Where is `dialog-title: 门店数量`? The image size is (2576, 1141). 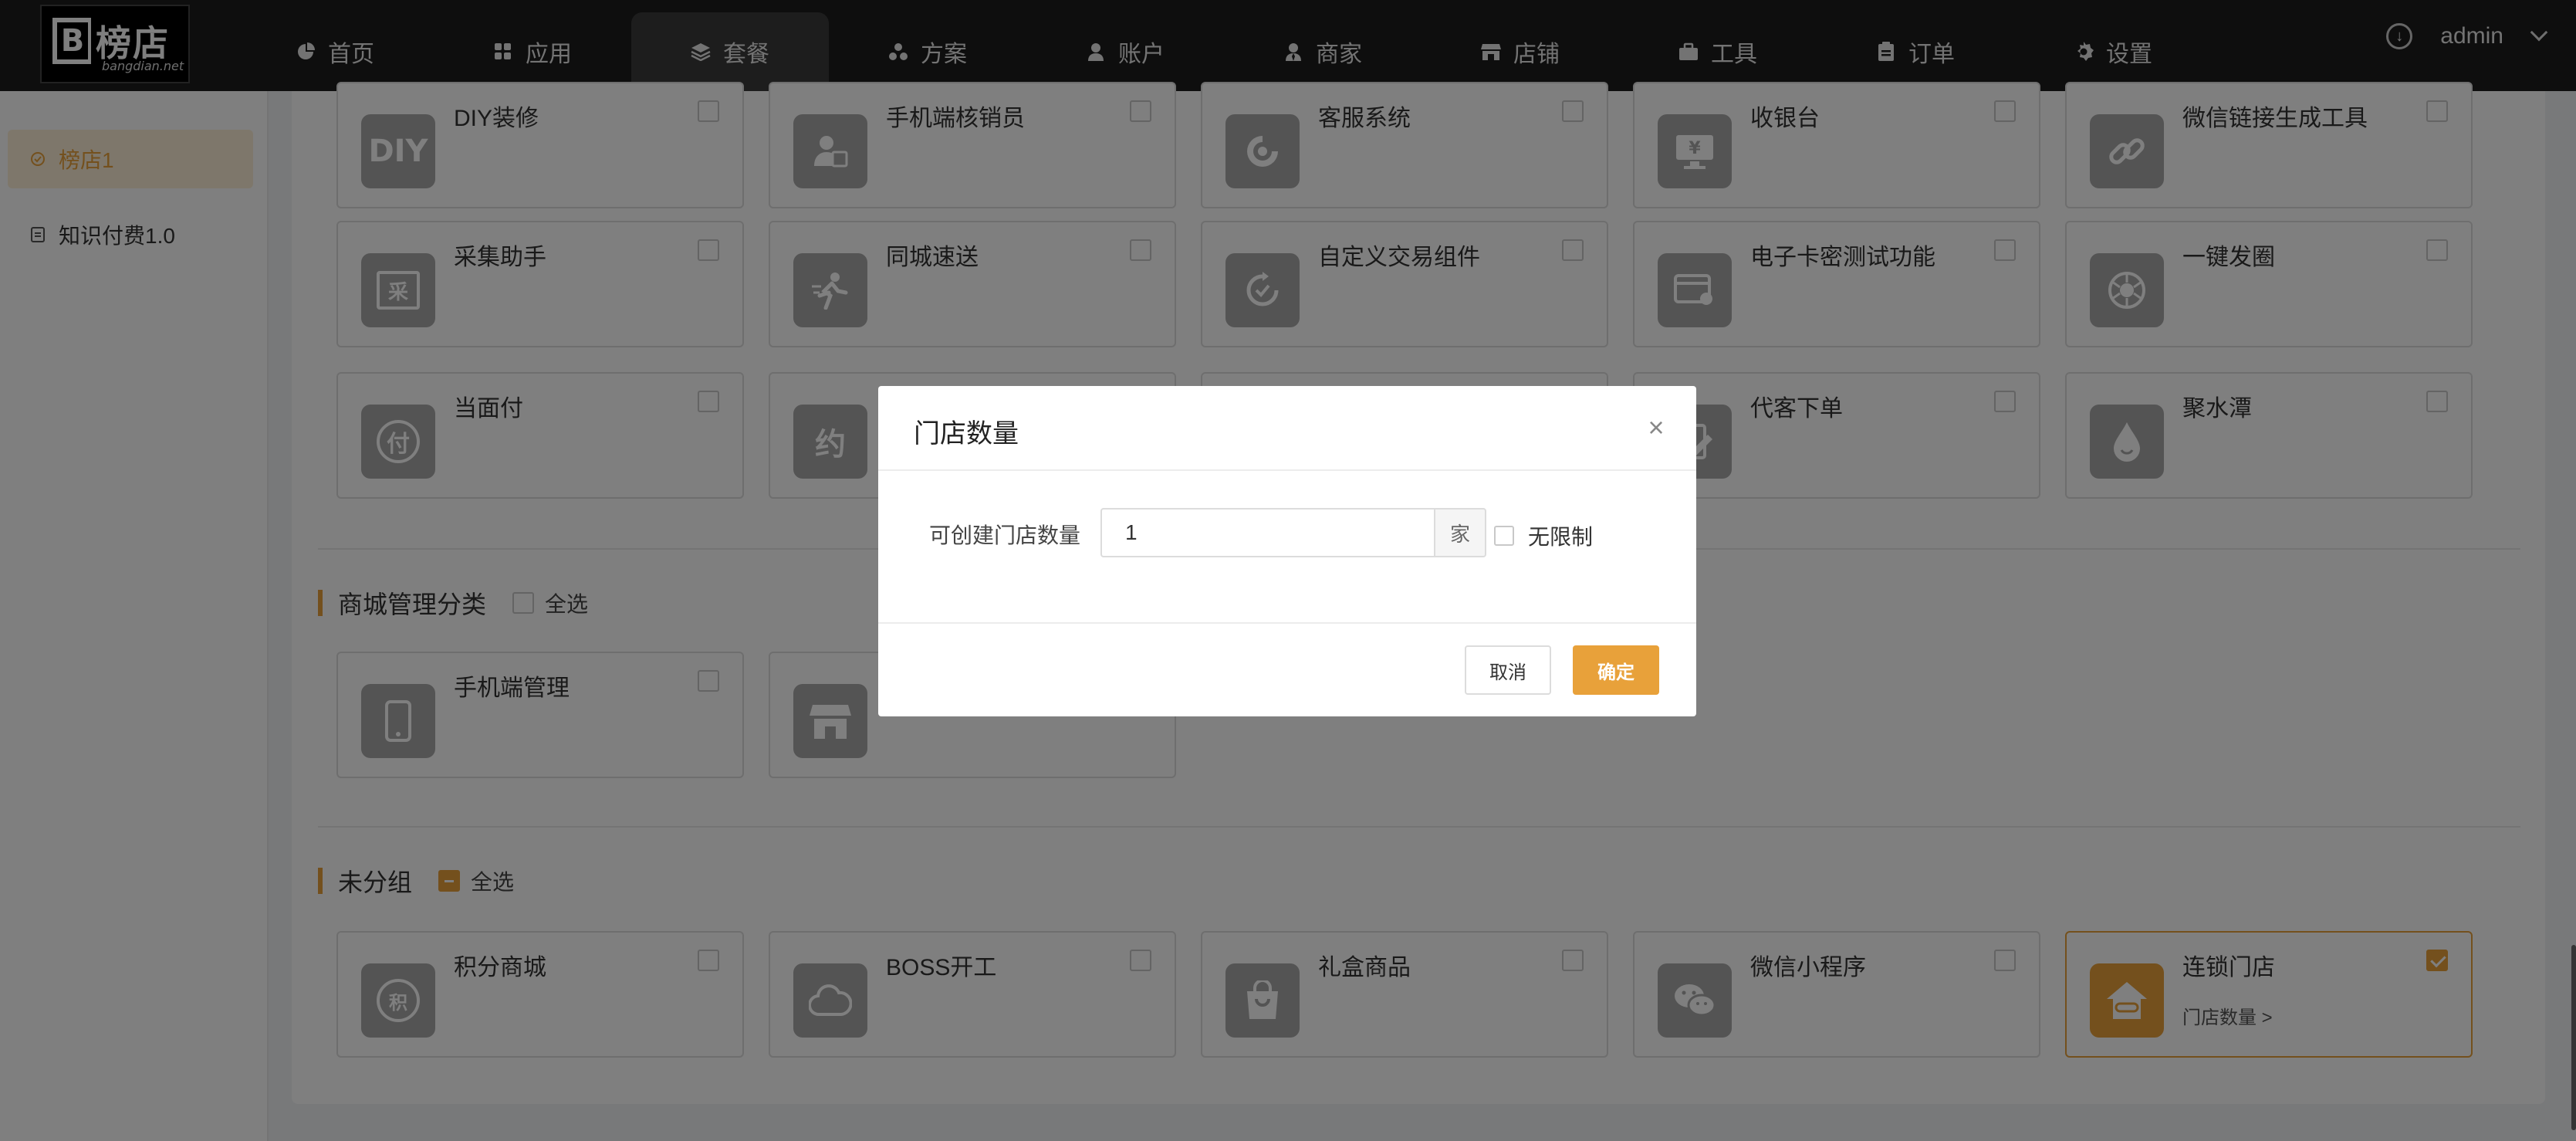
dialog-title: 门店数量 is located at coordinates (966, 434).